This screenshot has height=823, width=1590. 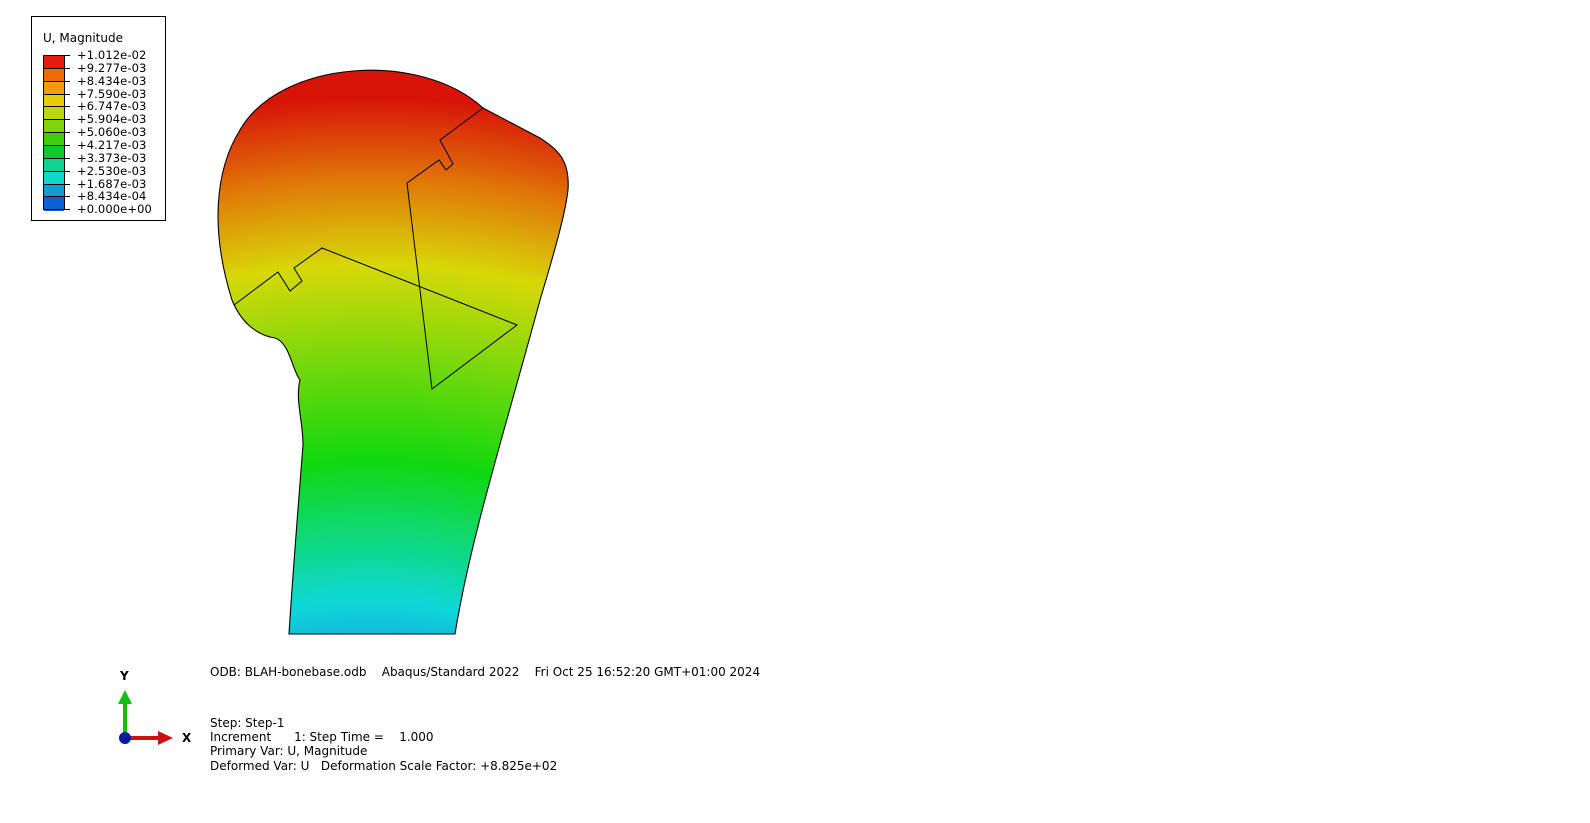 I want to click on legend-level-label: +1.687e-03, so click(x=112, y=183).